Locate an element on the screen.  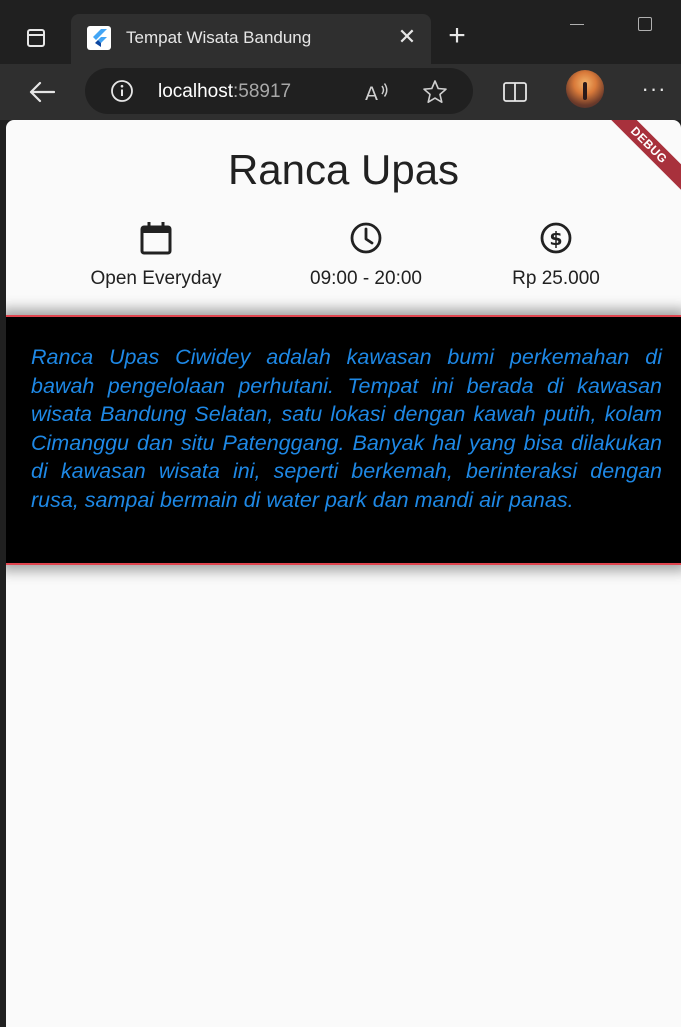
info-item-price: $ Rp 25.000 is located at coordinates (556, 255).